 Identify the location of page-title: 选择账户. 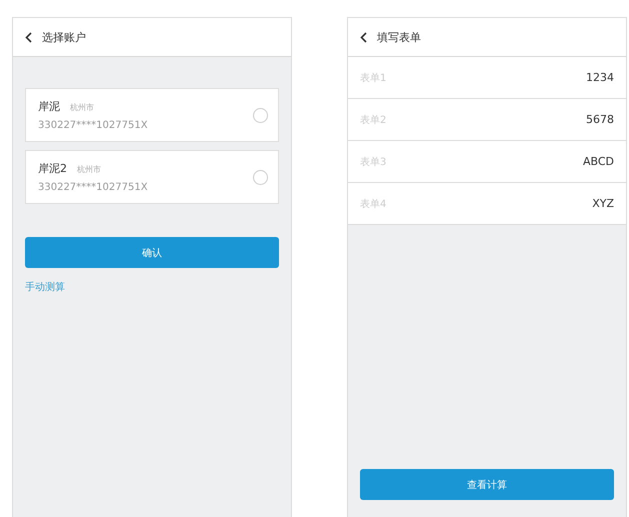
(64, 37).